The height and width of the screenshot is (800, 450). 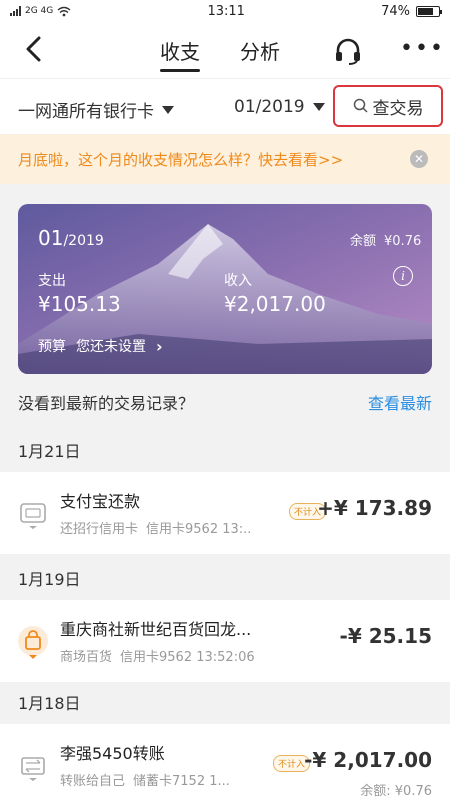 What do you see at coordinates (86, 112) in the screenshot?
I see `card-selector-label: 一网通所有银行卡` at bounding box center [86, 112].